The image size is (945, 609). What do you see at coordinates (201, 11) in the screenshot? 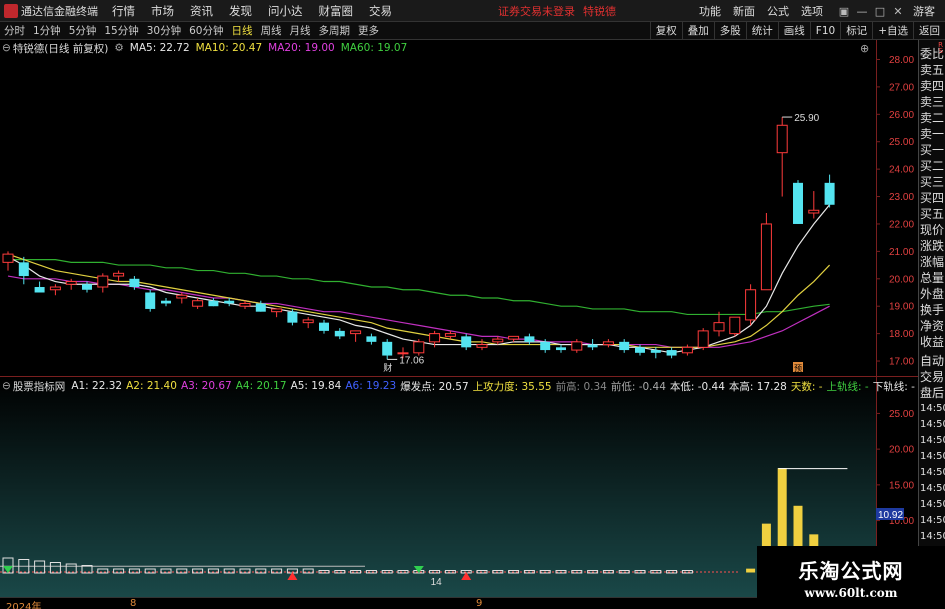
I see `menu-zixun: 资讯` at bounding box center [201, 11].